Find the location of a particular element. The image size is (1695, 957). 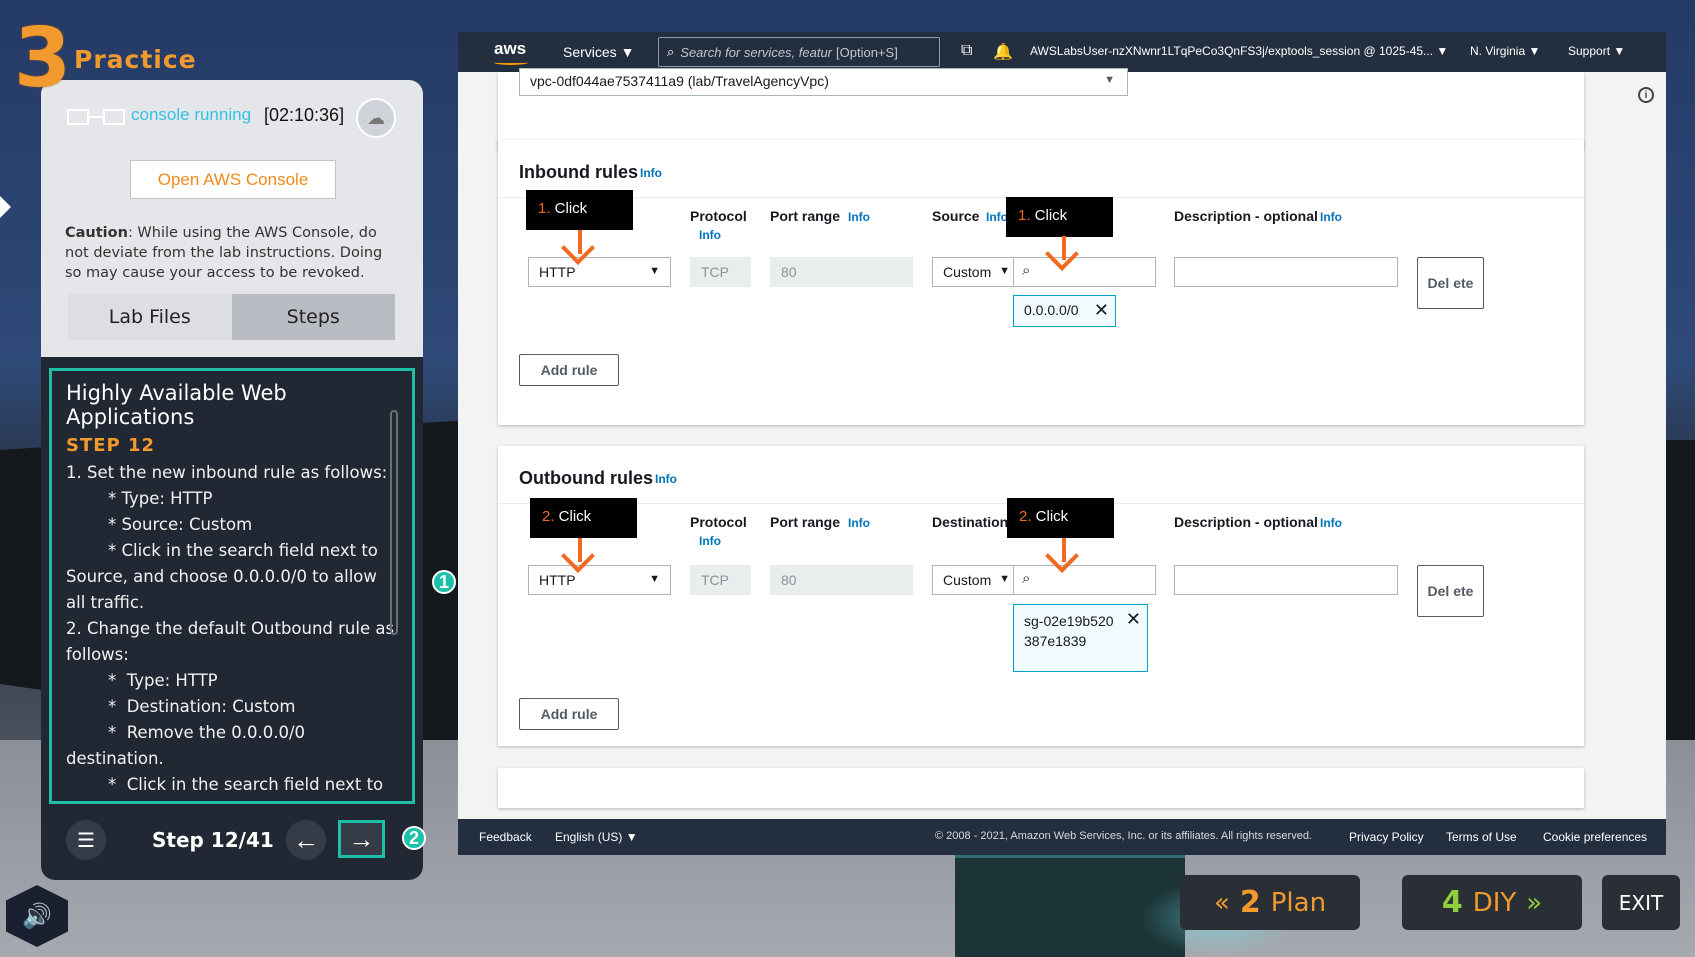

plan-button: « 2 Plan is located at coordinates (1270, 902).